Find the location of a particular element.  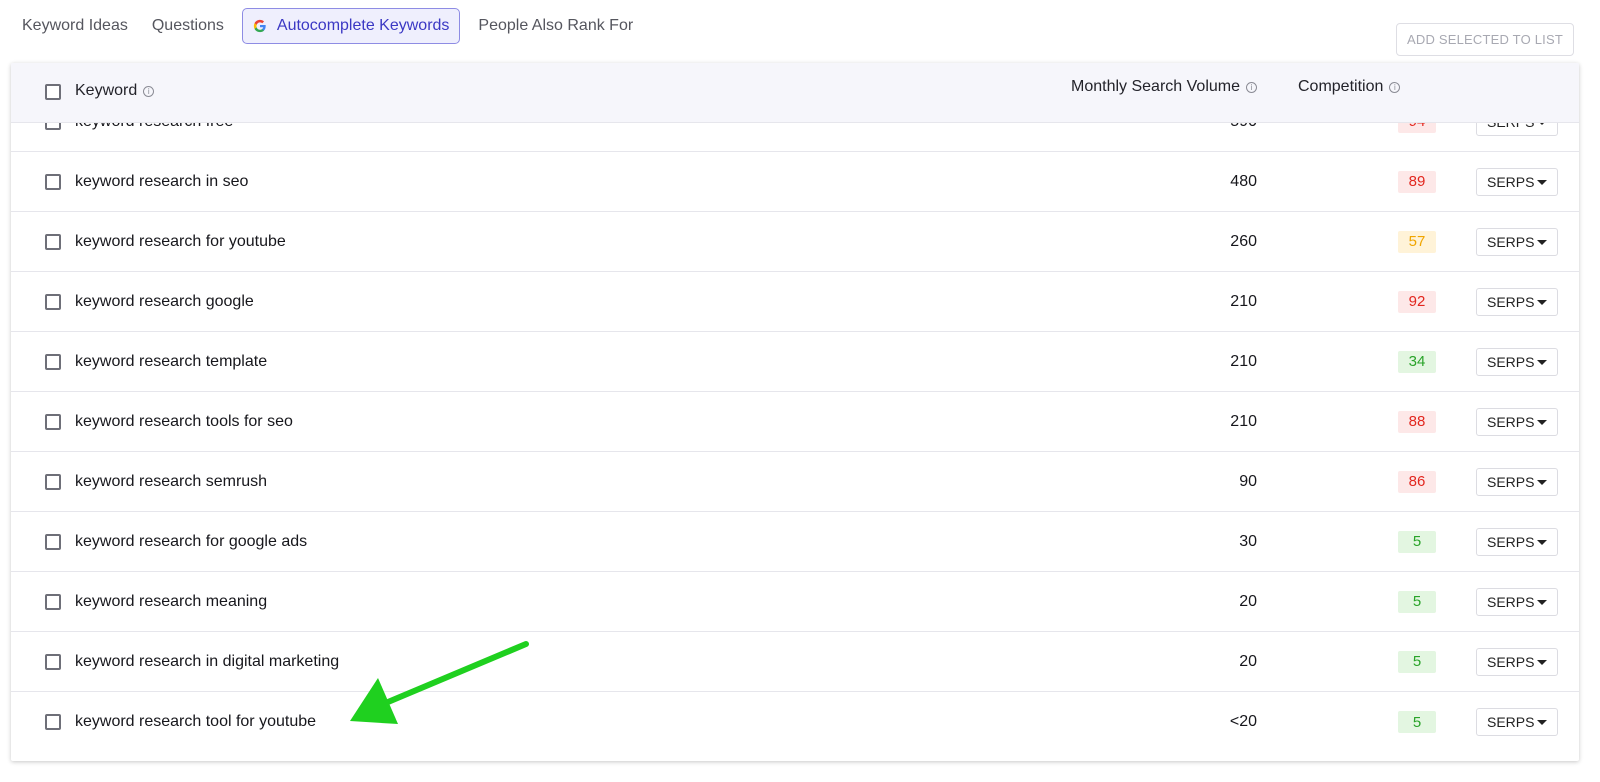

competition-badge: 89 is located at coordinates (1417, 181).